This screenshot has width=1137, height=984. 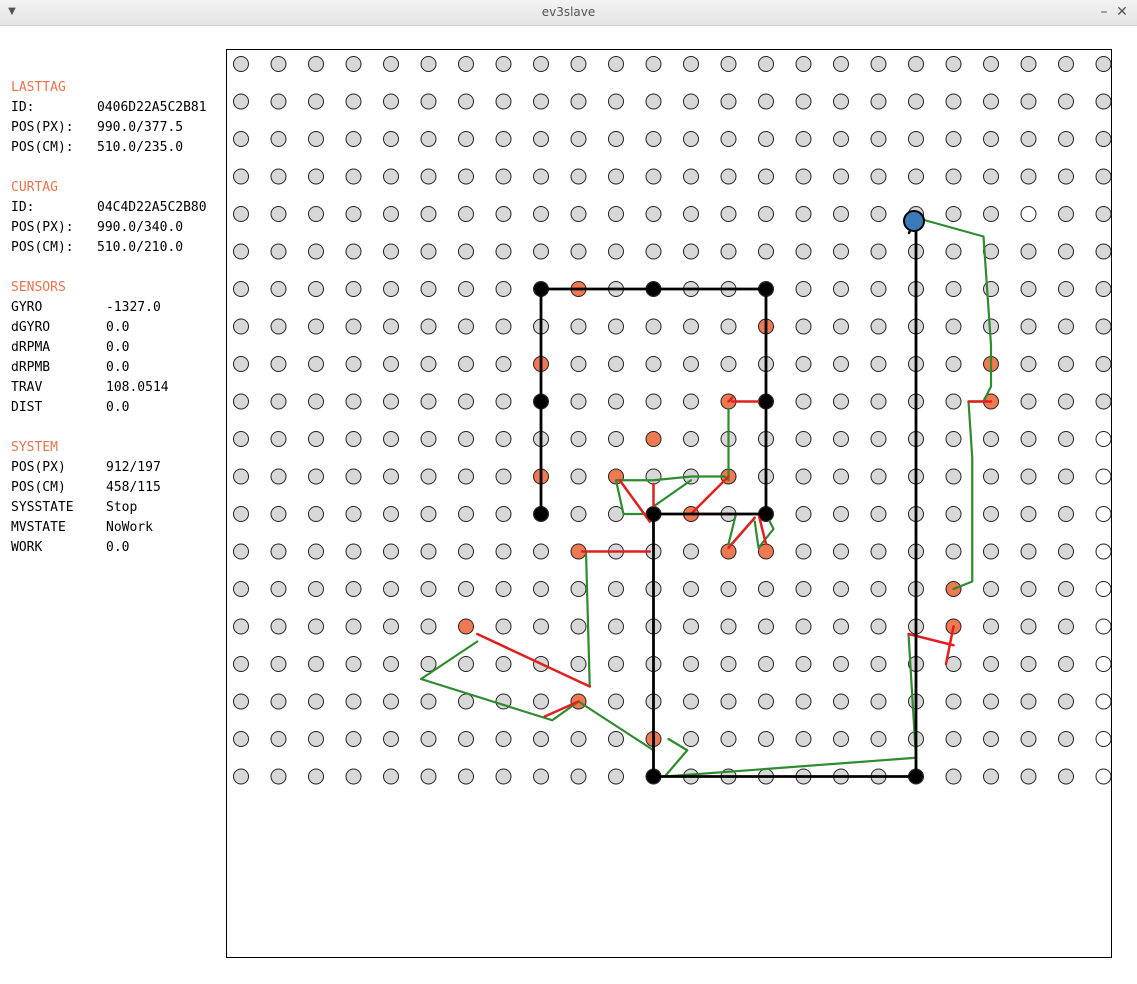 I want to click on grid-tag-dot-visited, so click(x=653, y=439).